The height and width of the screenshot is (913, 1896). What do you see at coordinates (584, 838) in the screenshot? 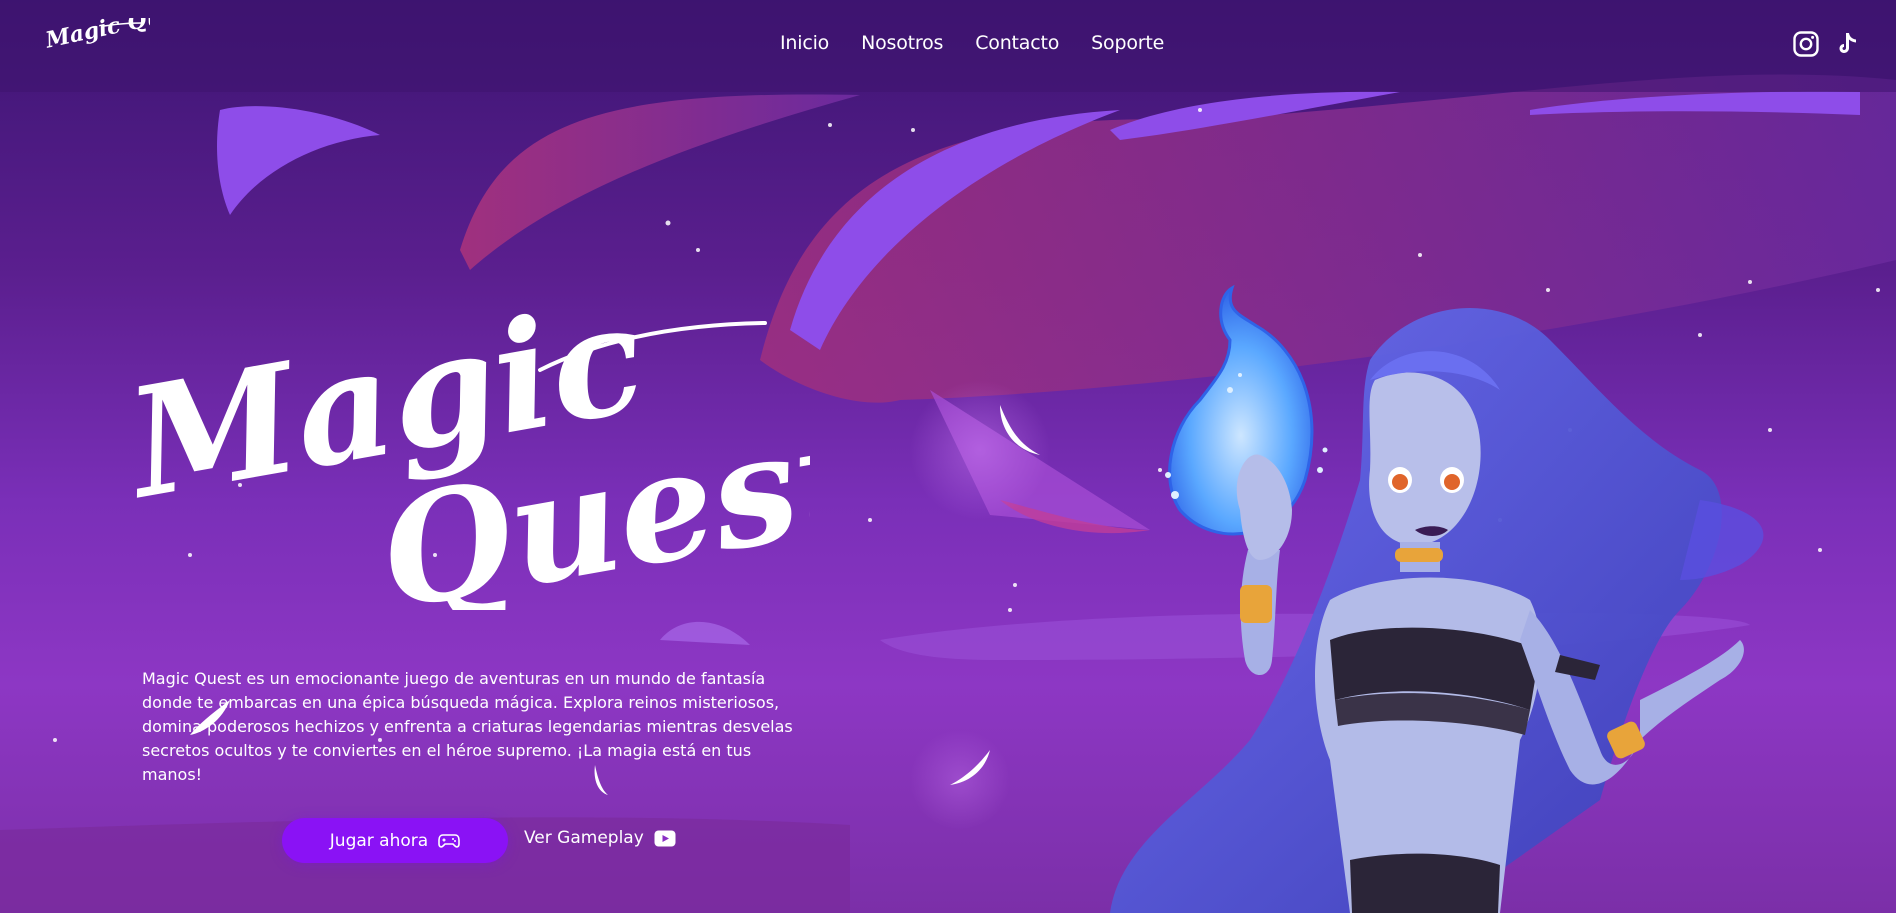
I see `watch-gameplay-label: Ver Gameplay` at bounding box center [584, 838].